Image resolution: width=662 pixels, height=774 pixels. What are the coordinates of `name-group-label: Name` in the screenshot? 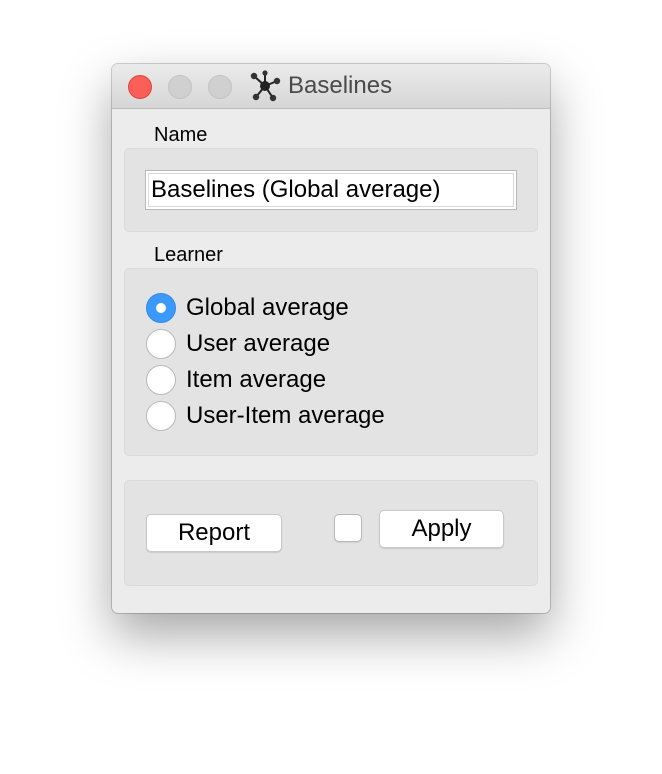 It's located at (181, 135).